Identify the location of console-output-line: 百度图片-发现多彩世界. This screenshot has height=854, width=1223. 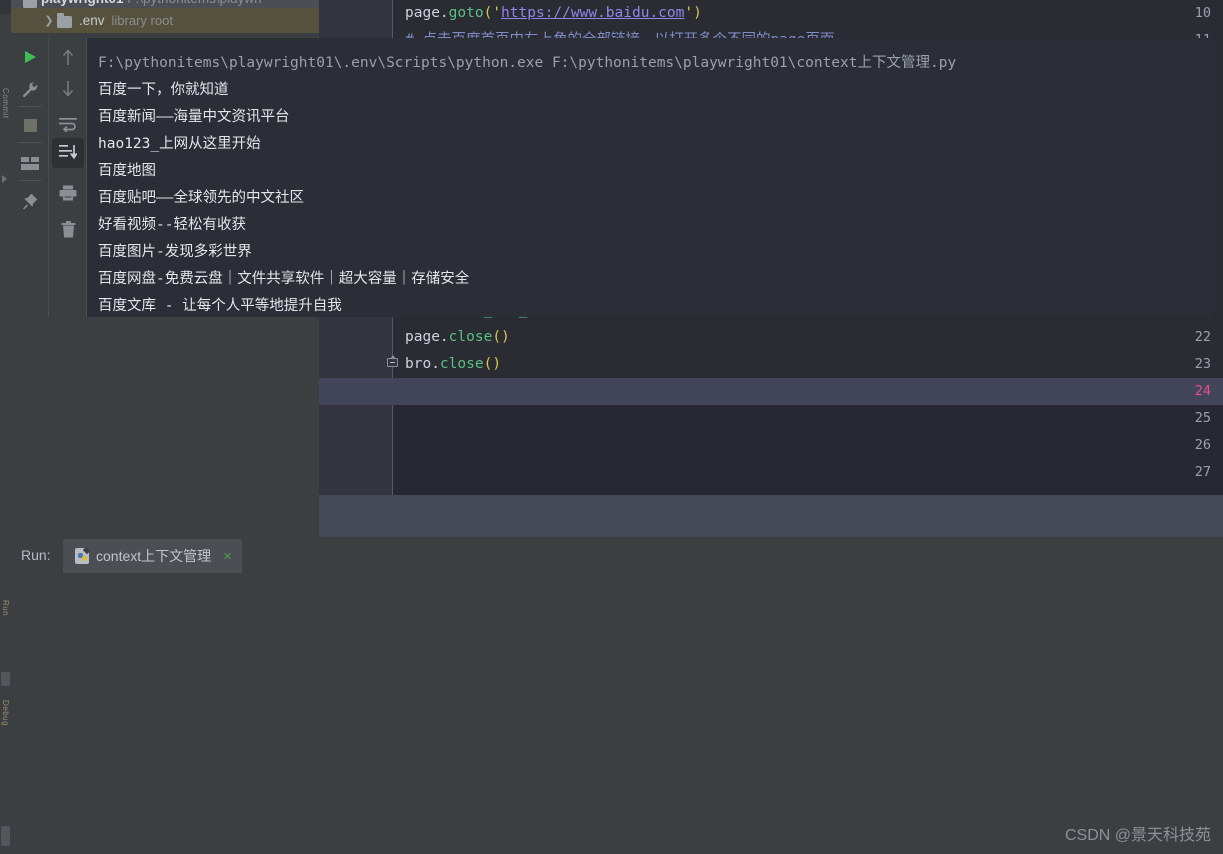
(175, 252).